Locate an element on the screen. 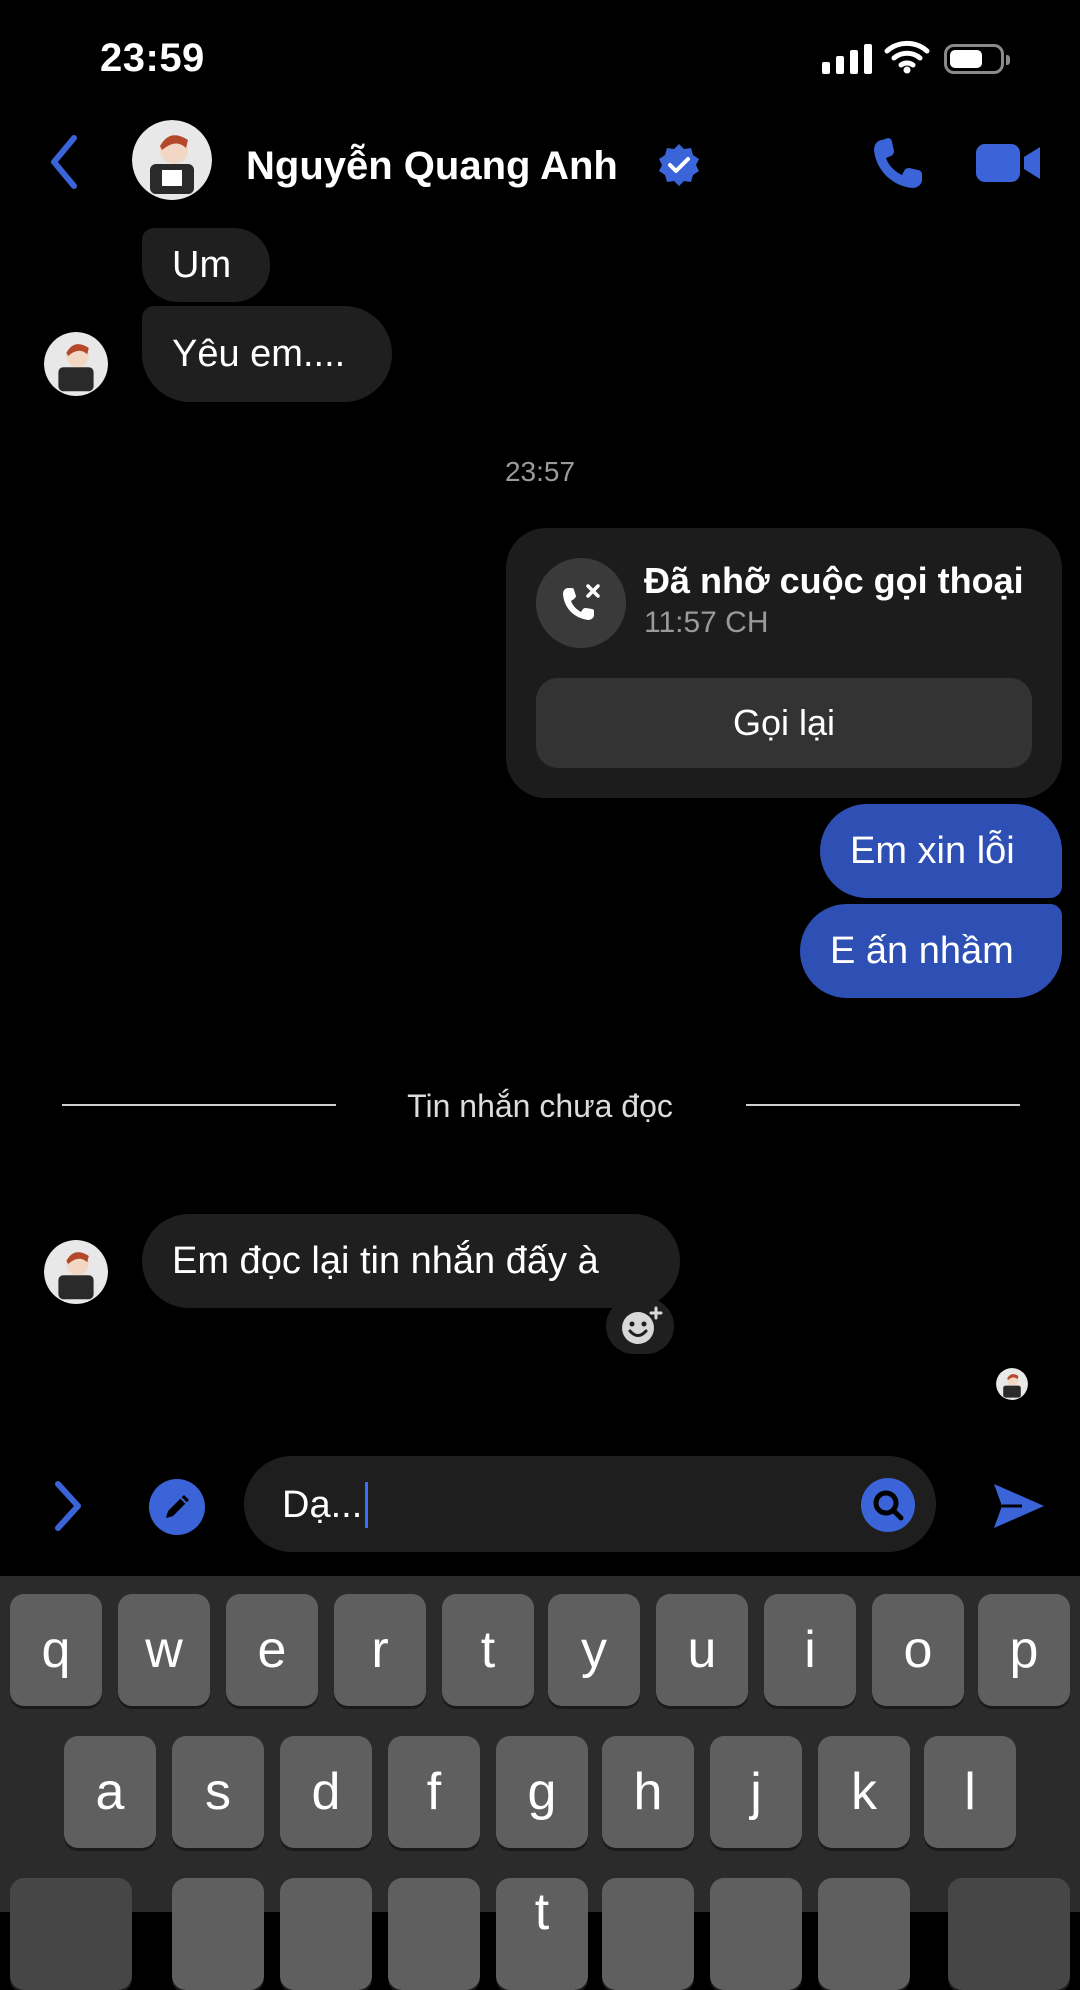 The width and height of the screenshot is (1080, 1990). key-l: l is located at coordinates (970, 1792).